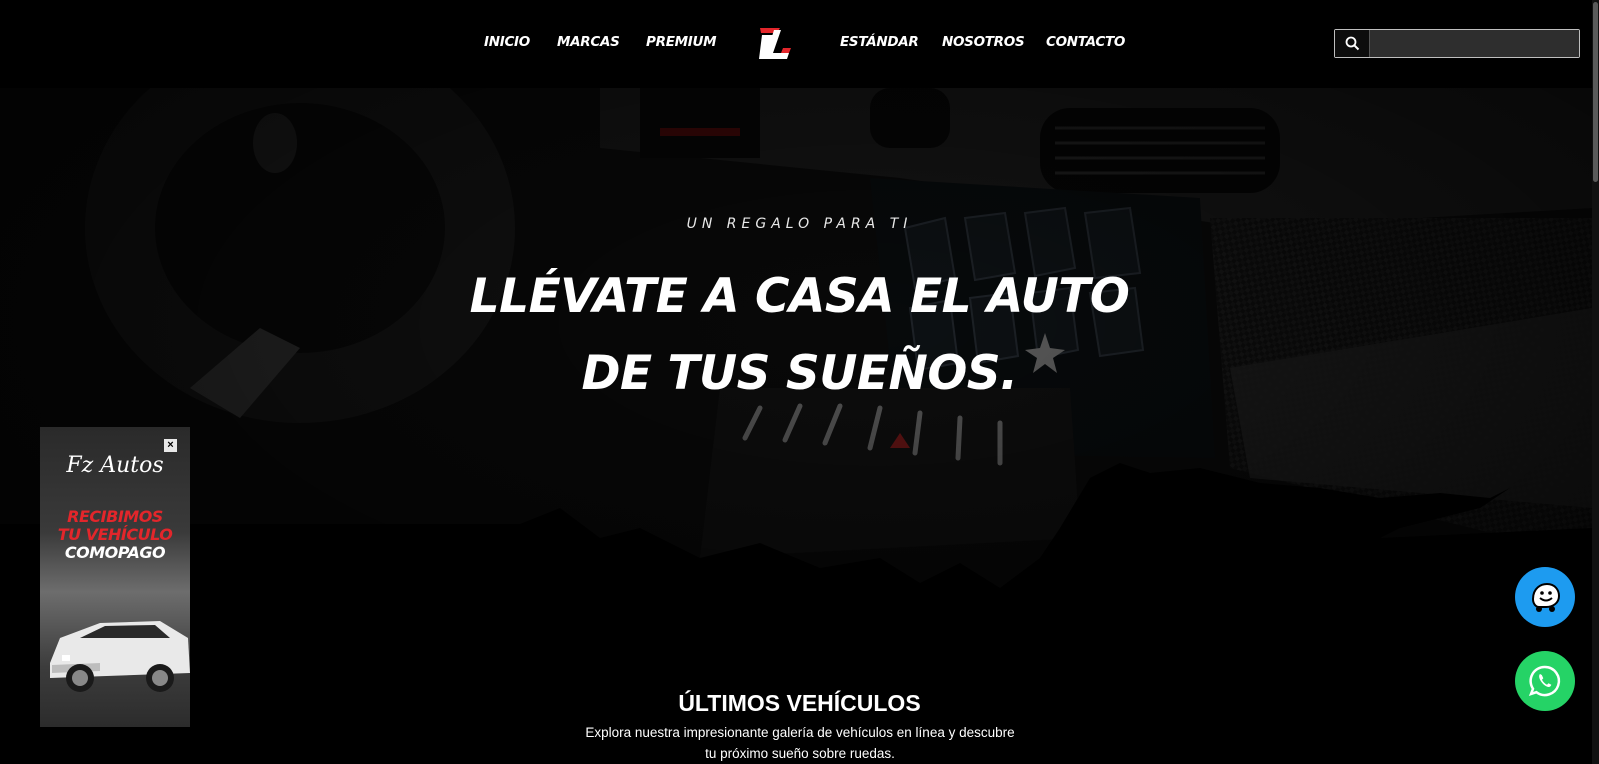  What do you see at coordinates (1474, 43) in the screenshot?
I see `search-input` at bounding box center [1474, 43].